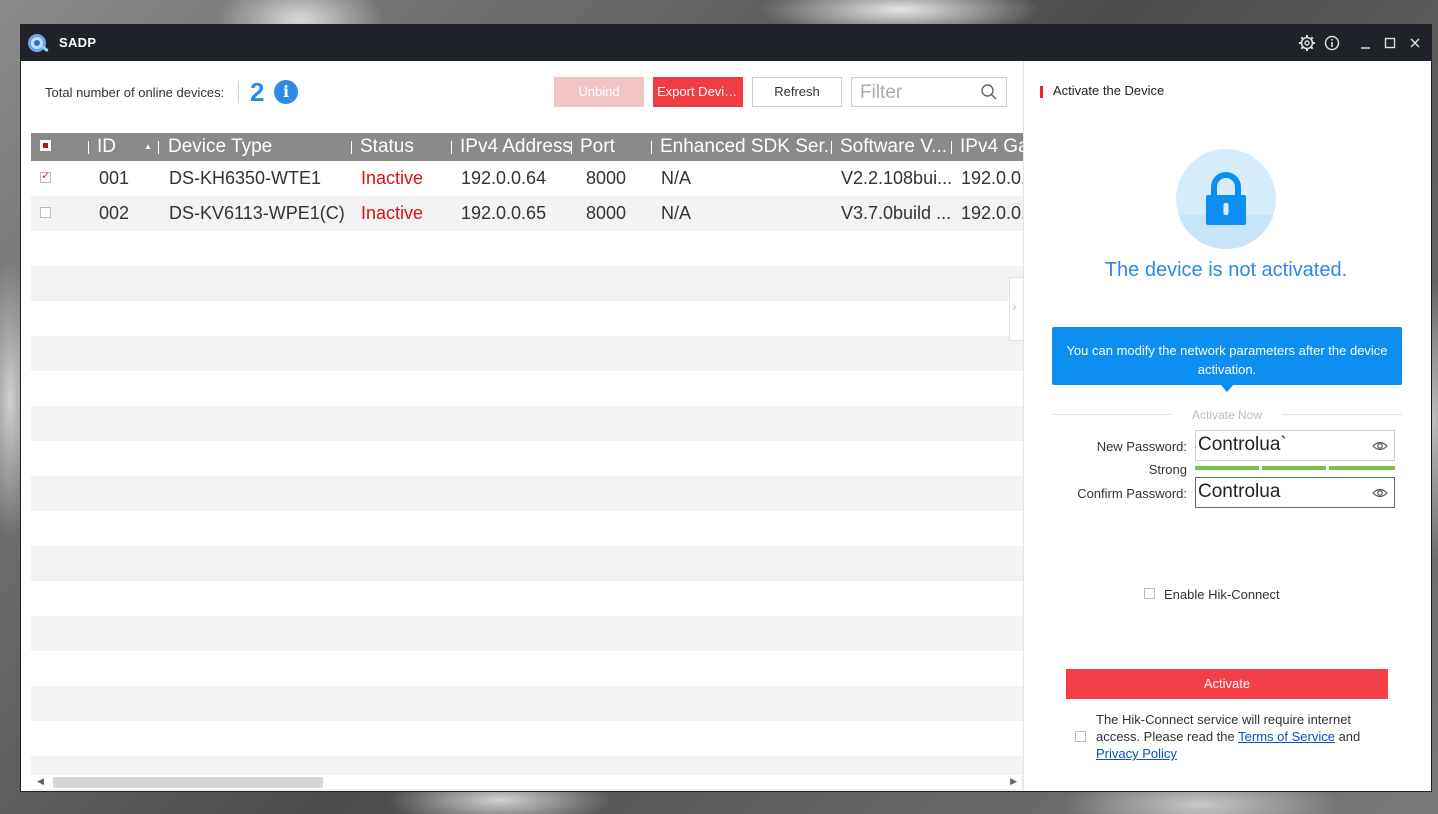 This screenshot has height=814, width=1438. I want to click on terms-agree-checkbox, so click(1080, 736).